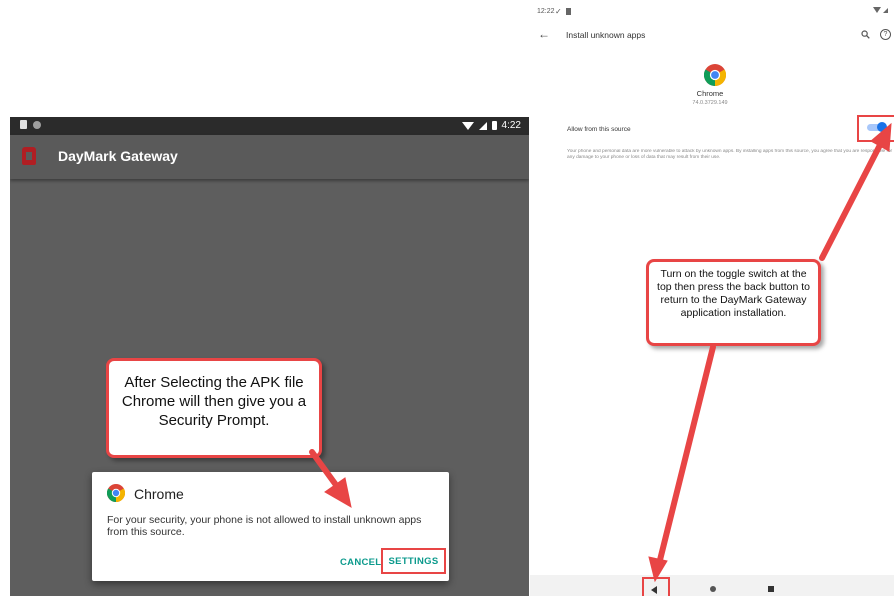 This screenshot has width=894, height=596. I want to click on dialog-title: Chrome, so click(159, 494).